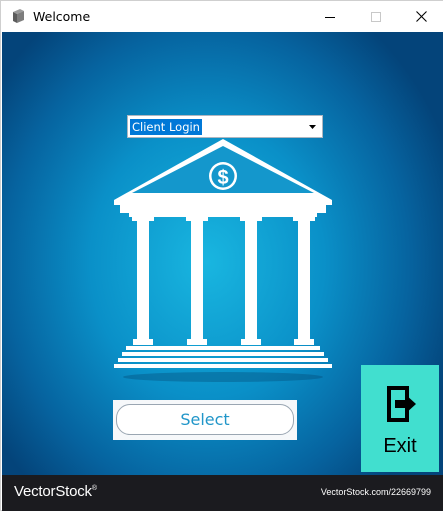 The height and width of the screenshot is (511, 443). Describe the element at coordinates (222, 16) in the screenshot. I see `title-bar: Welcome` at that location.